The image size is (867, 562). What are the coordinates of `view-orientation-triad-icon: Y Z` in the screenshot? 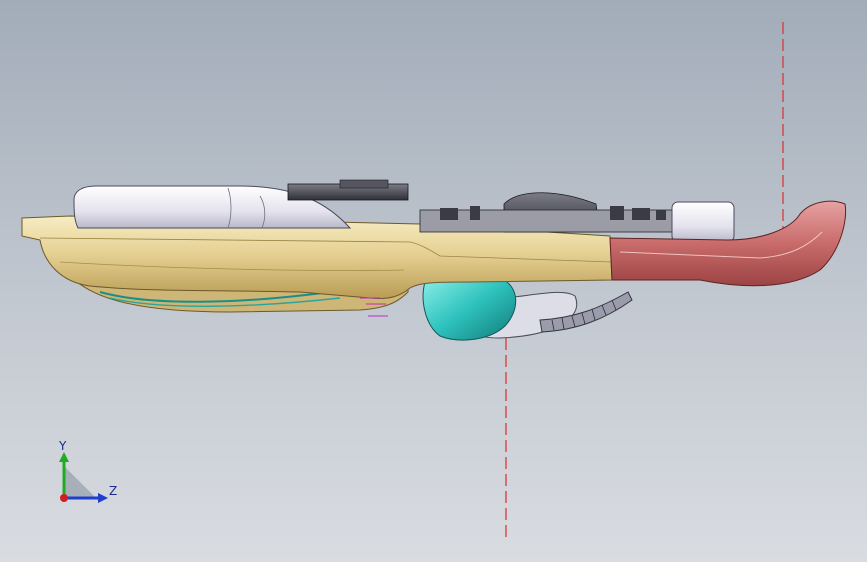 It's located at (87, 471).